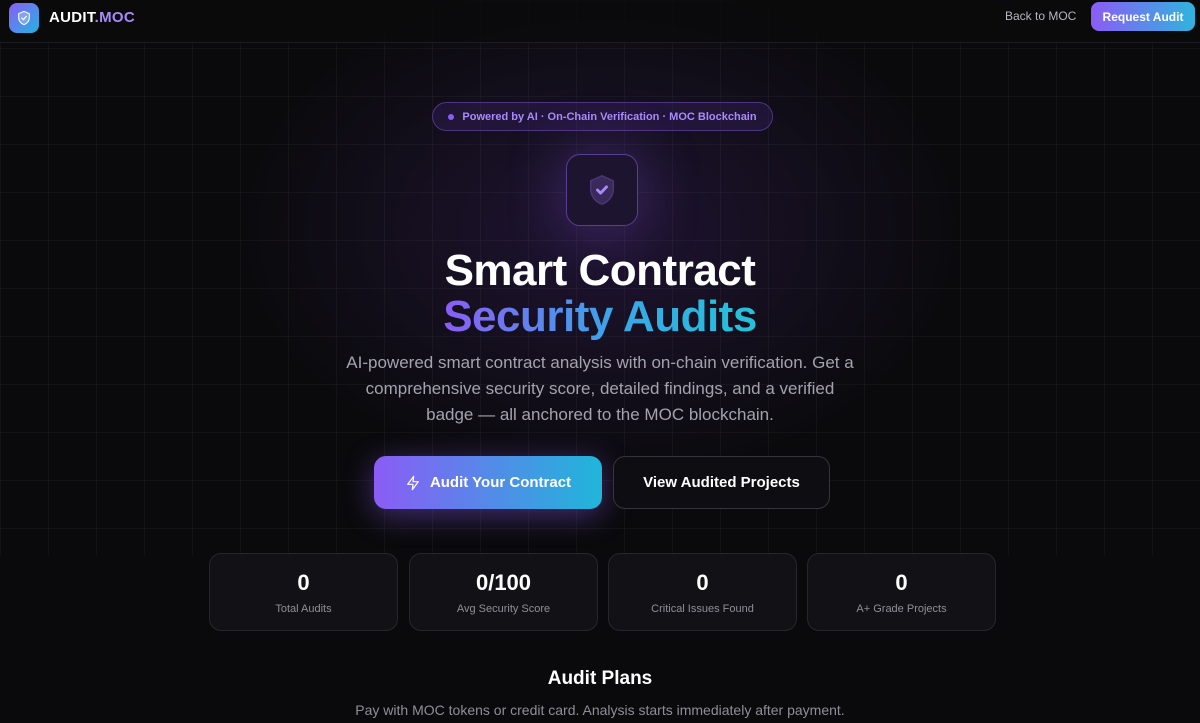  Describe the element at coordinates (600, 316) in the screenshot. I see `hero-title-line2: Security Audits` at that location.